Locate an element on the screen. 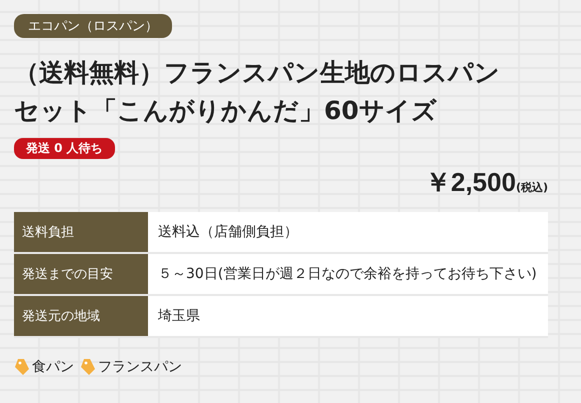 The image size is (581, 403). tax-note: (税込) is located at coordinates (532, 187).